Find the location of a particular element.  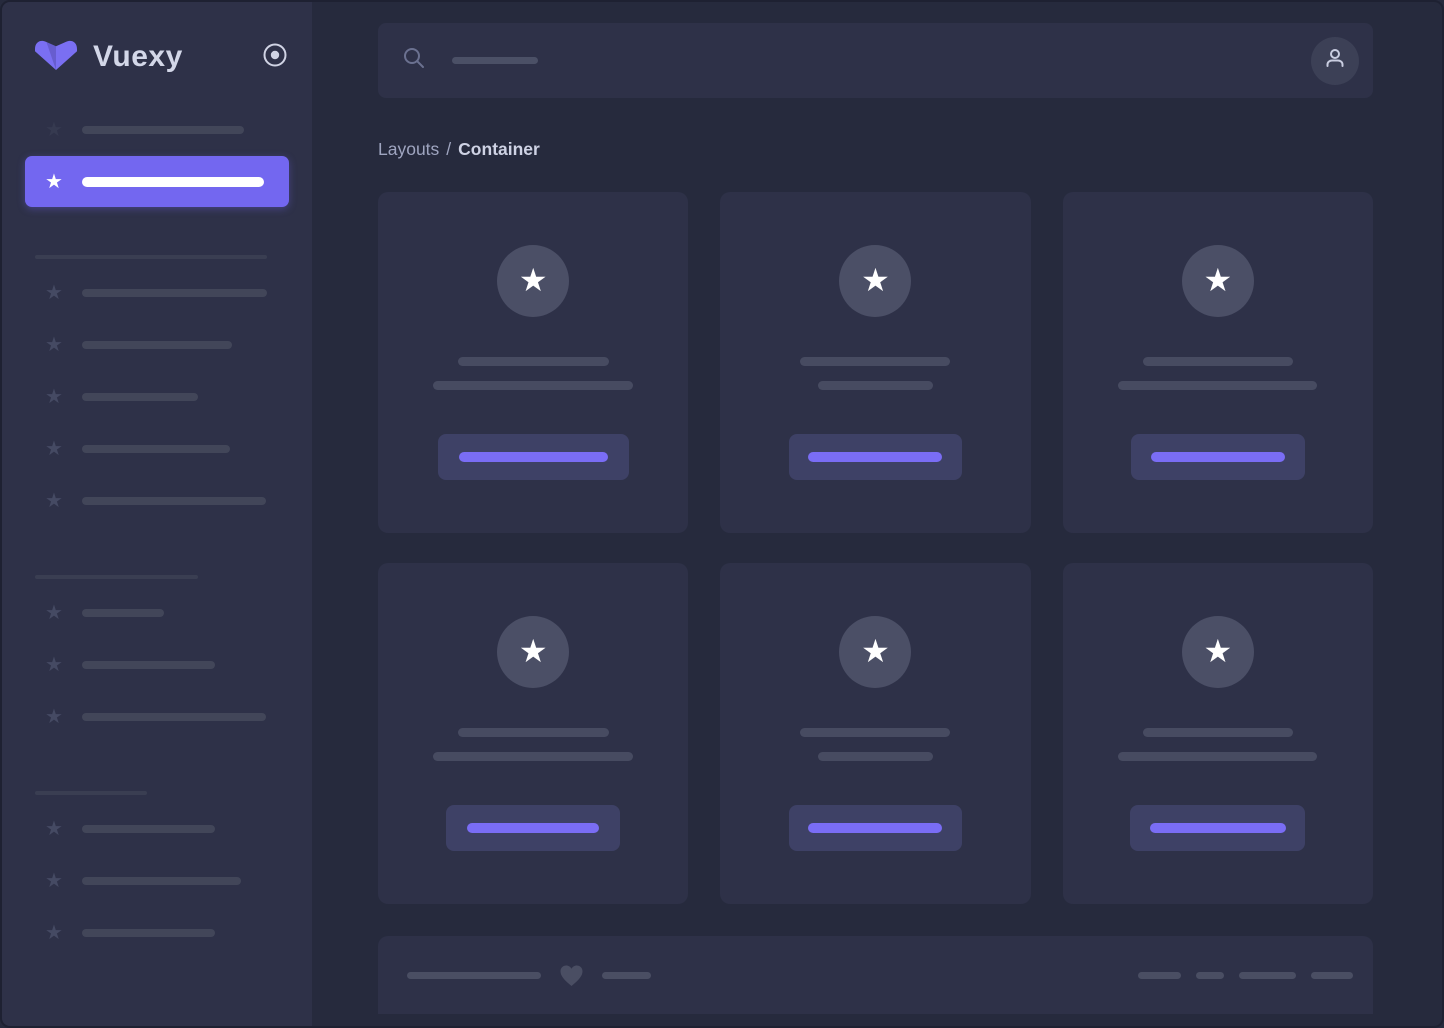

brand-text: Vuexy is located at coordinates (138, 56).